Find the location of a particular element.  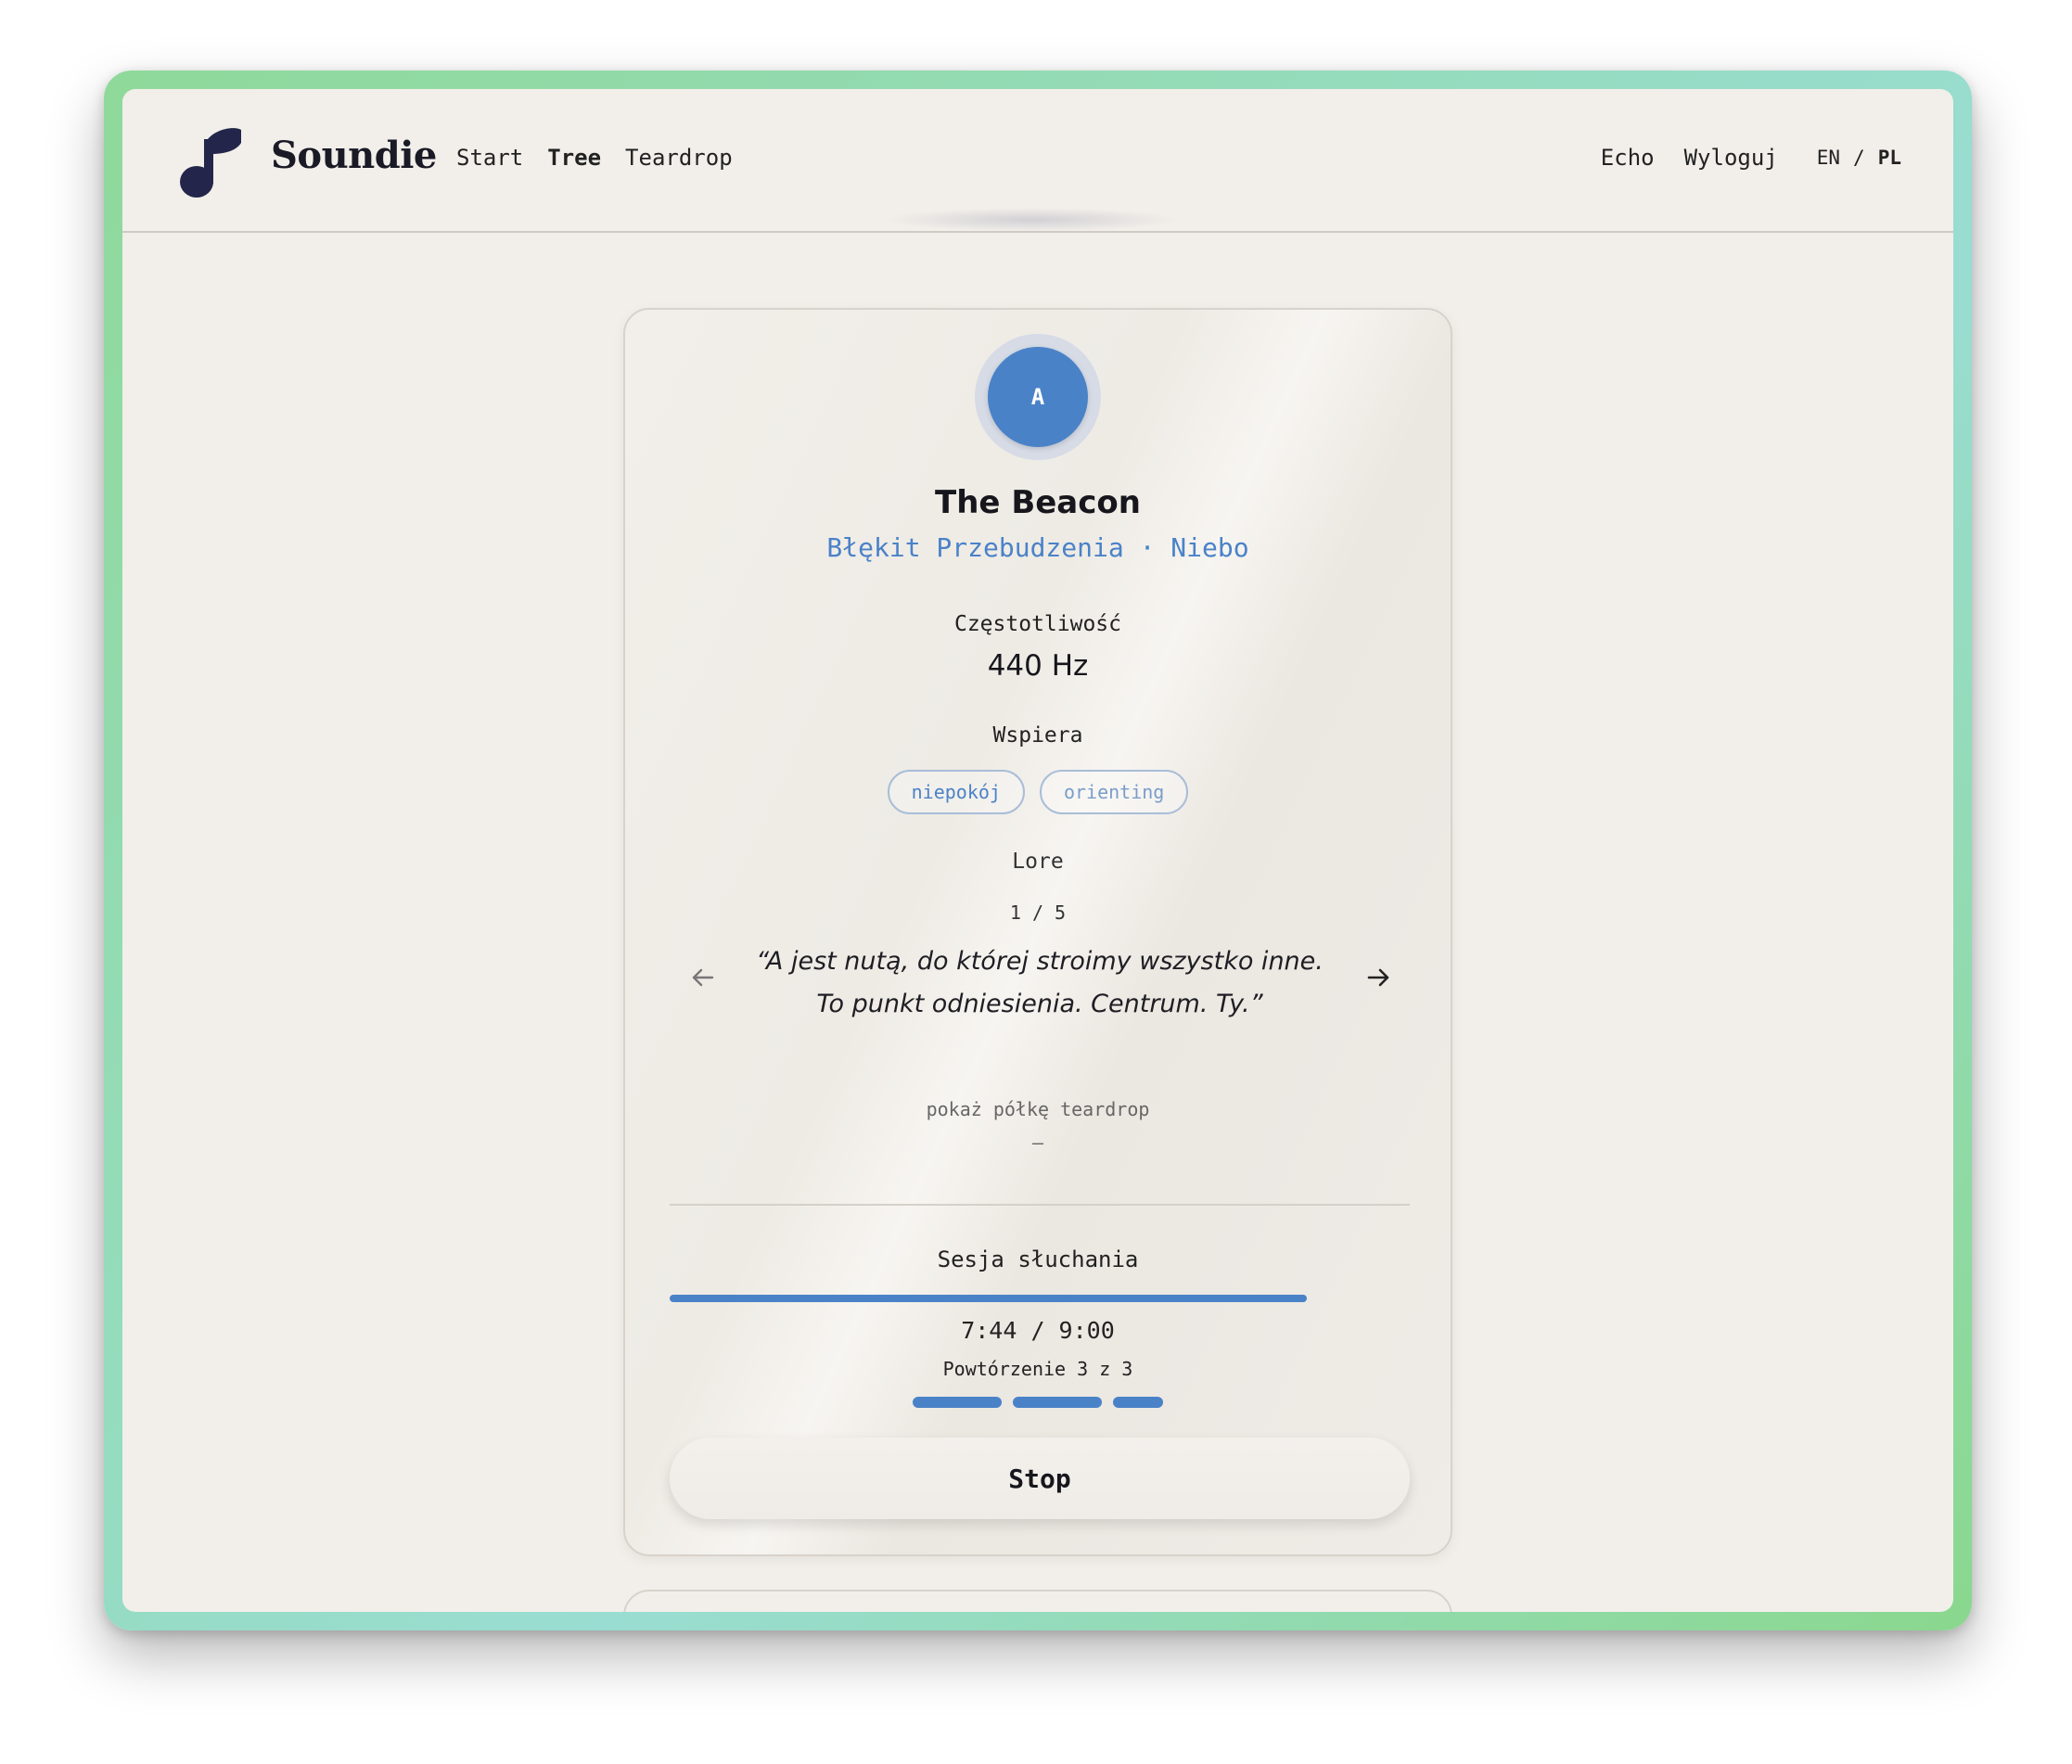

section-divider is located at coordinates (1040, 1205).